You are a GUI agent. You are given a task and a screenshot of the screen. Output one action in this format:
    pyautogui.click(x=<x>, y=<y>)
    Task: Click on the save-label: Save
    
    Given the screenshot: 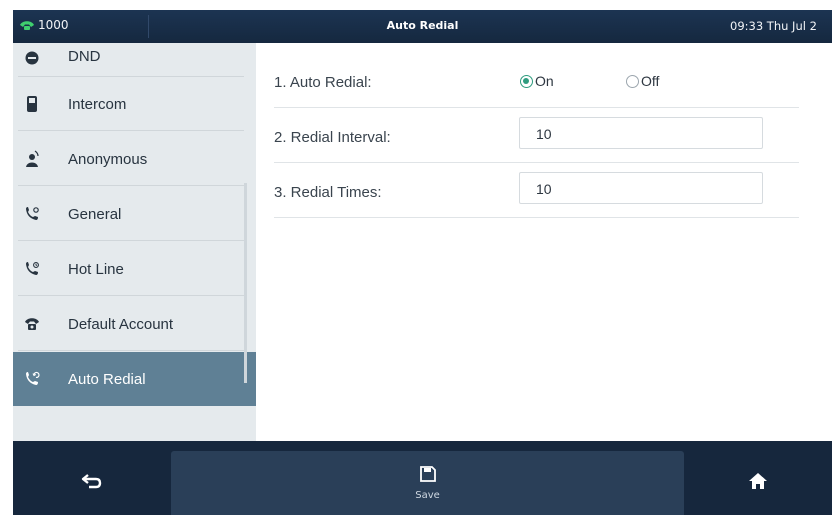 What is the action you would take?
    pyautogui.click(x=427, y=495)
    